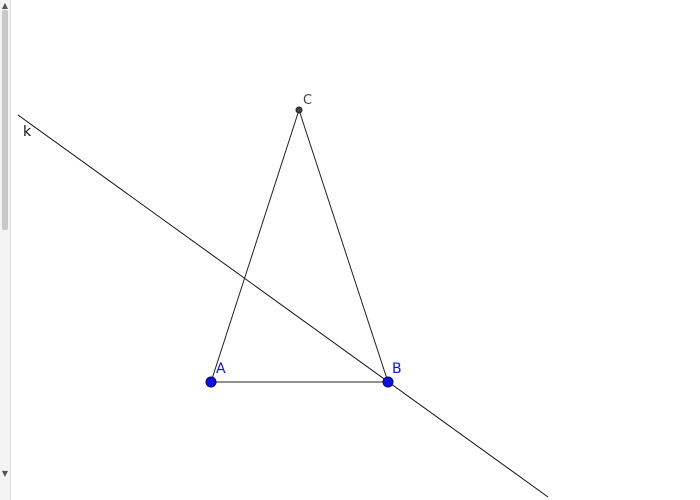 This screenshot has height=500, width=700. What do you see at coordinates (299, 245) in the screenshot?
I see `triangle-abc` at bounding box center [299, 245].